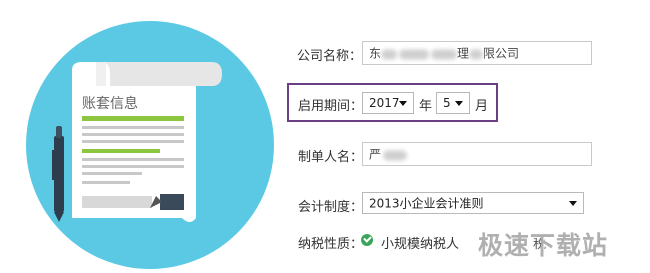 This screenshot has height=273, width=650. I want to click on company-name-label: 公司名称：, so click(330, 56).